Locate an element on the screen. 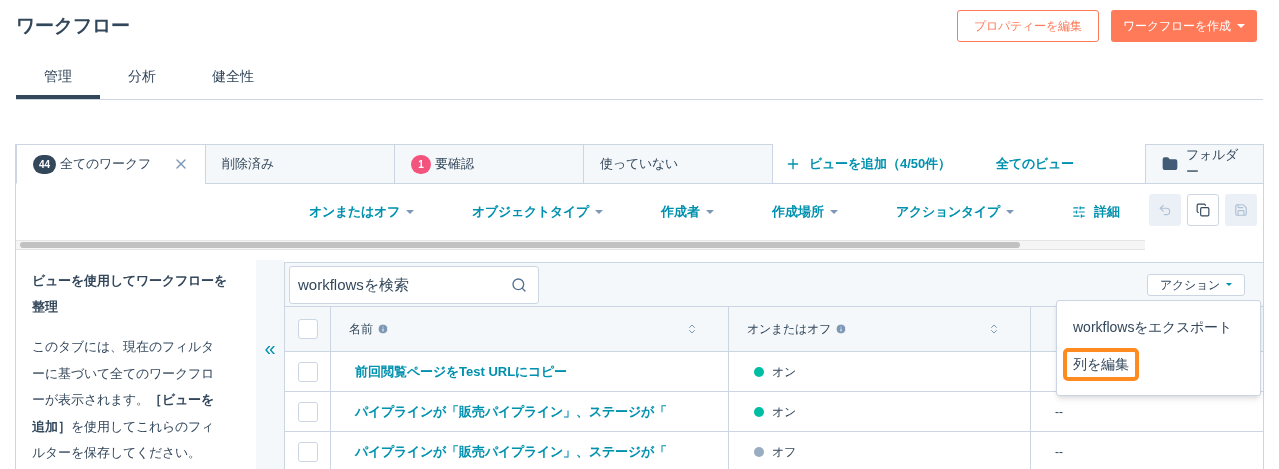 This screenshot has width=1279, height=469. nav-tab: 分析 is located at coordinates (142, 78).